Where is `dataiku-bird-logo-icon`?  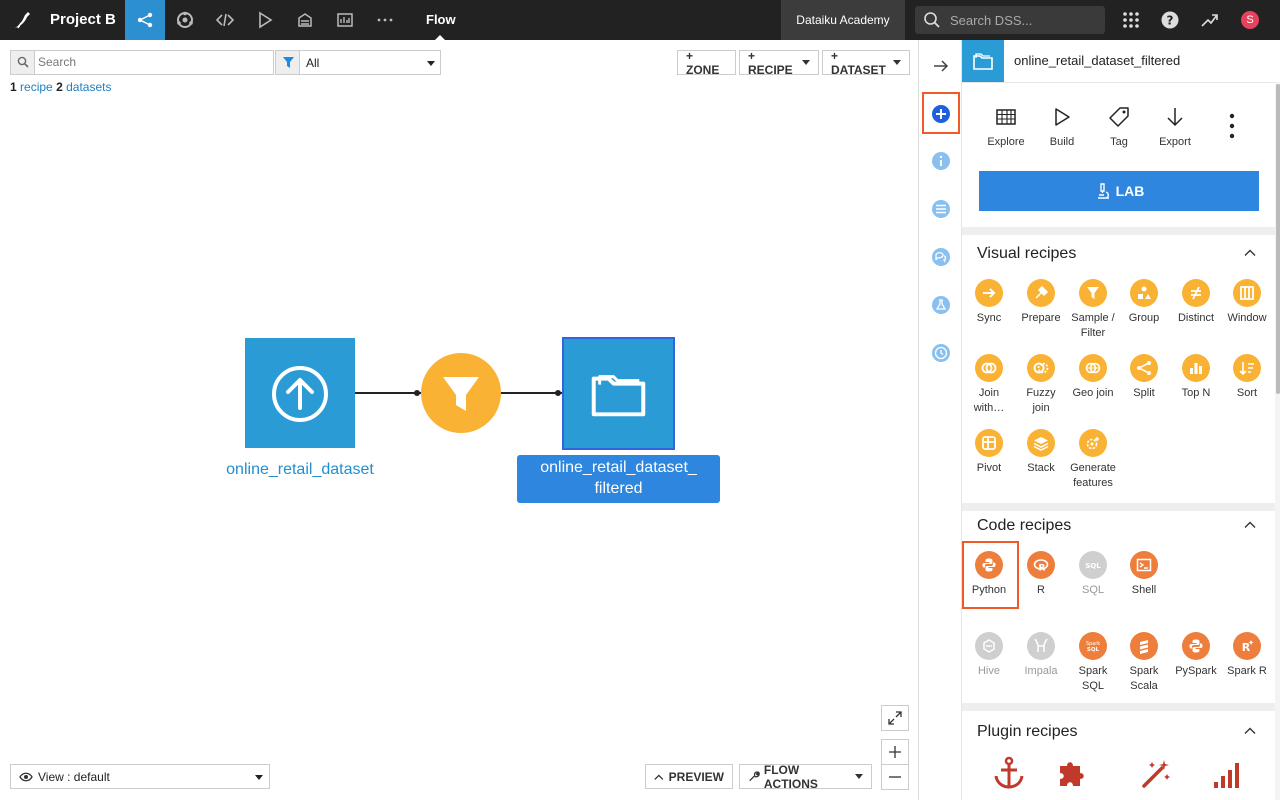
dataiku-bird-logo-icon is located at coordinates (23, 20).